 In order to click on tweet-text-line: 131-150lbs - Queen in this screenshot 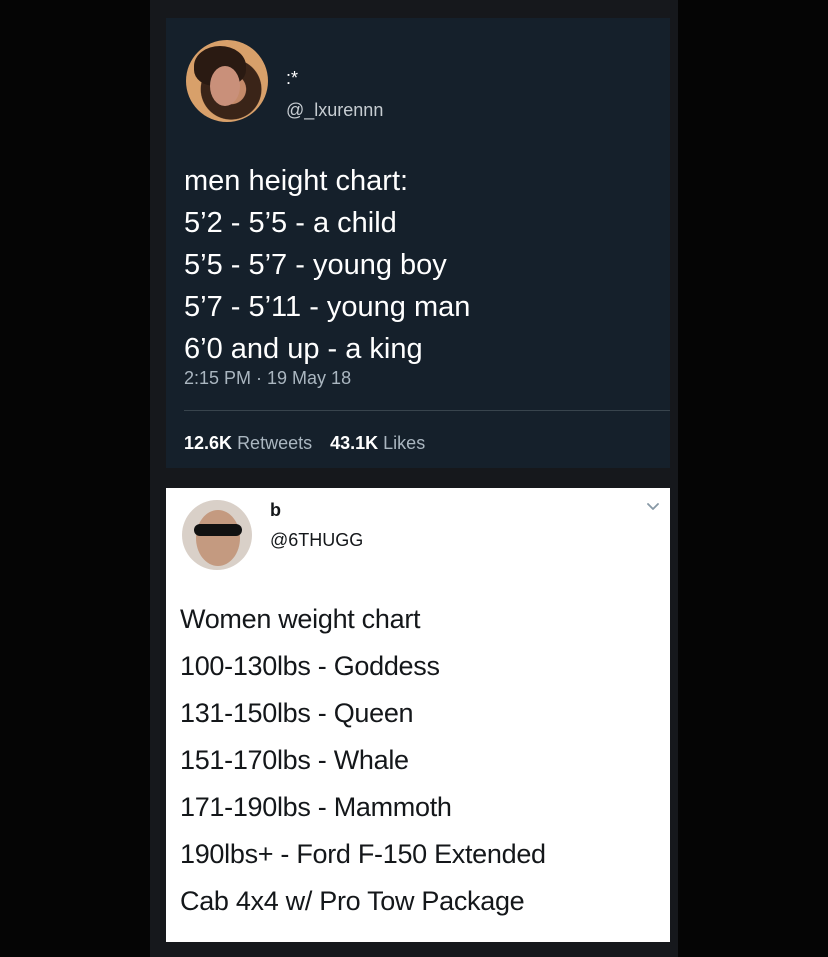, I will do `click(297, 713)`.